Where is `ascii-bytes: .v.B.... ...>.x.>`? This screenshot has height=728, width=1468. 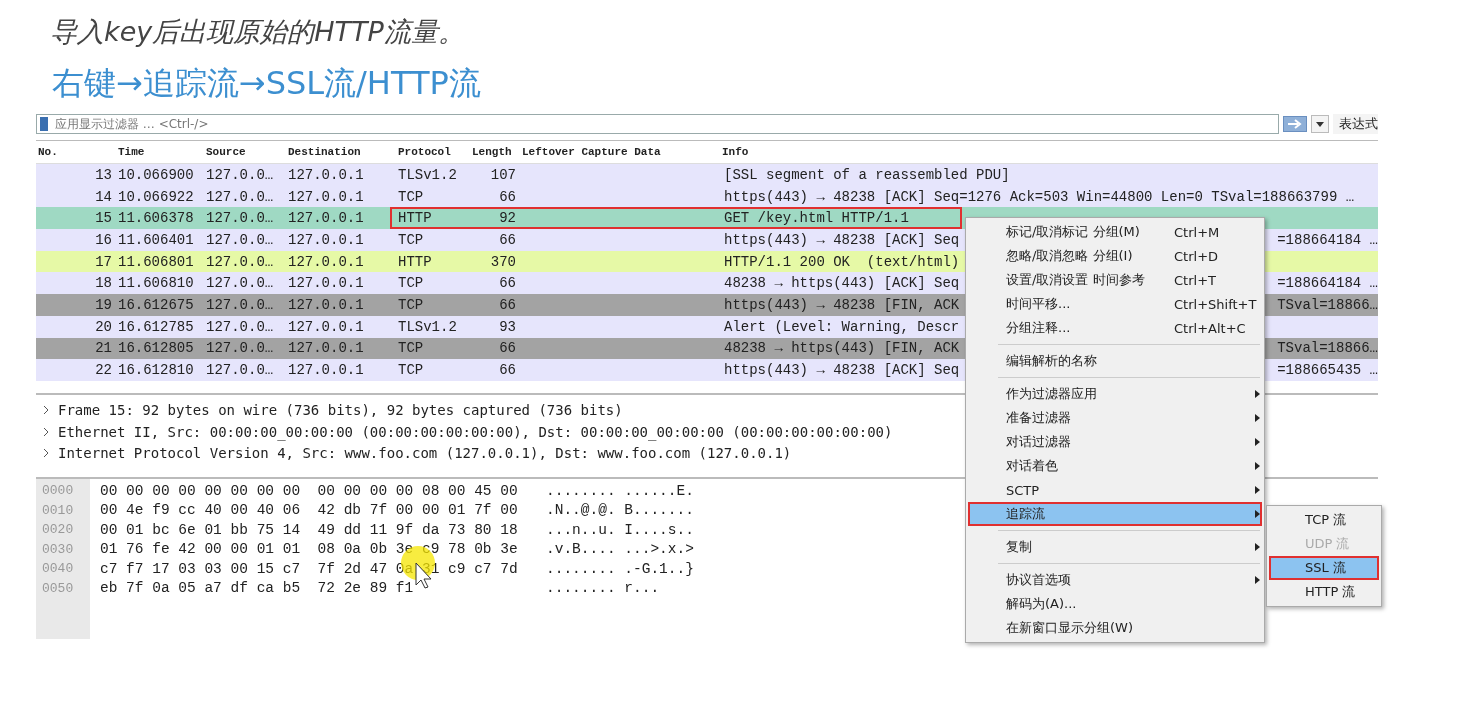
ascii-bytes: .v.B.... ...>.x.> is located at coordinates (620, 549).